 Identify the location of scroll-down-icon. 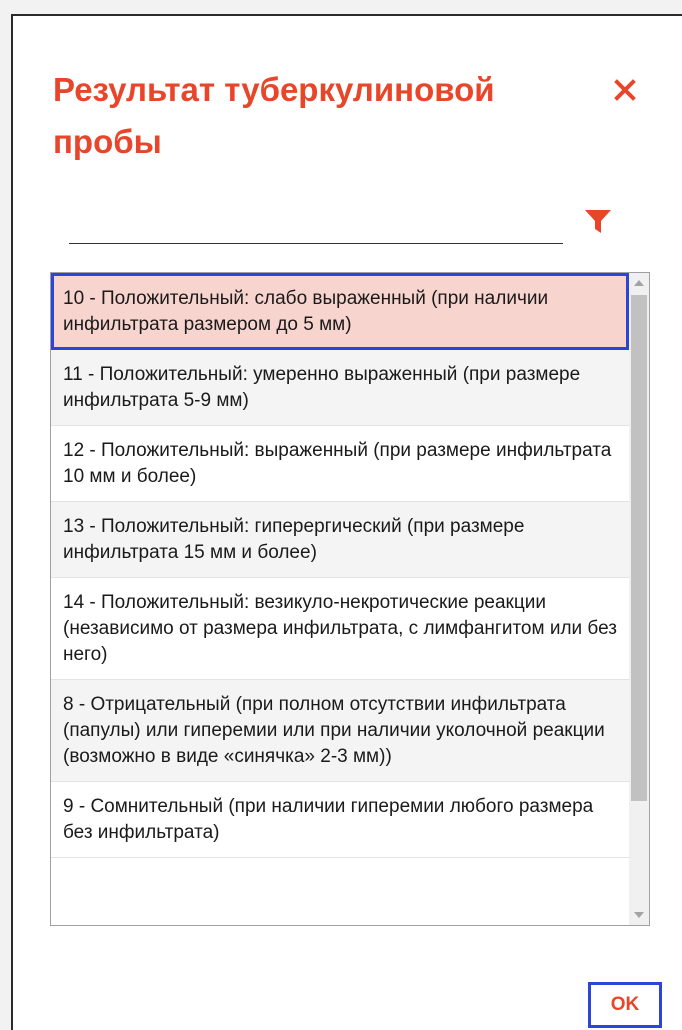
(639, 915).